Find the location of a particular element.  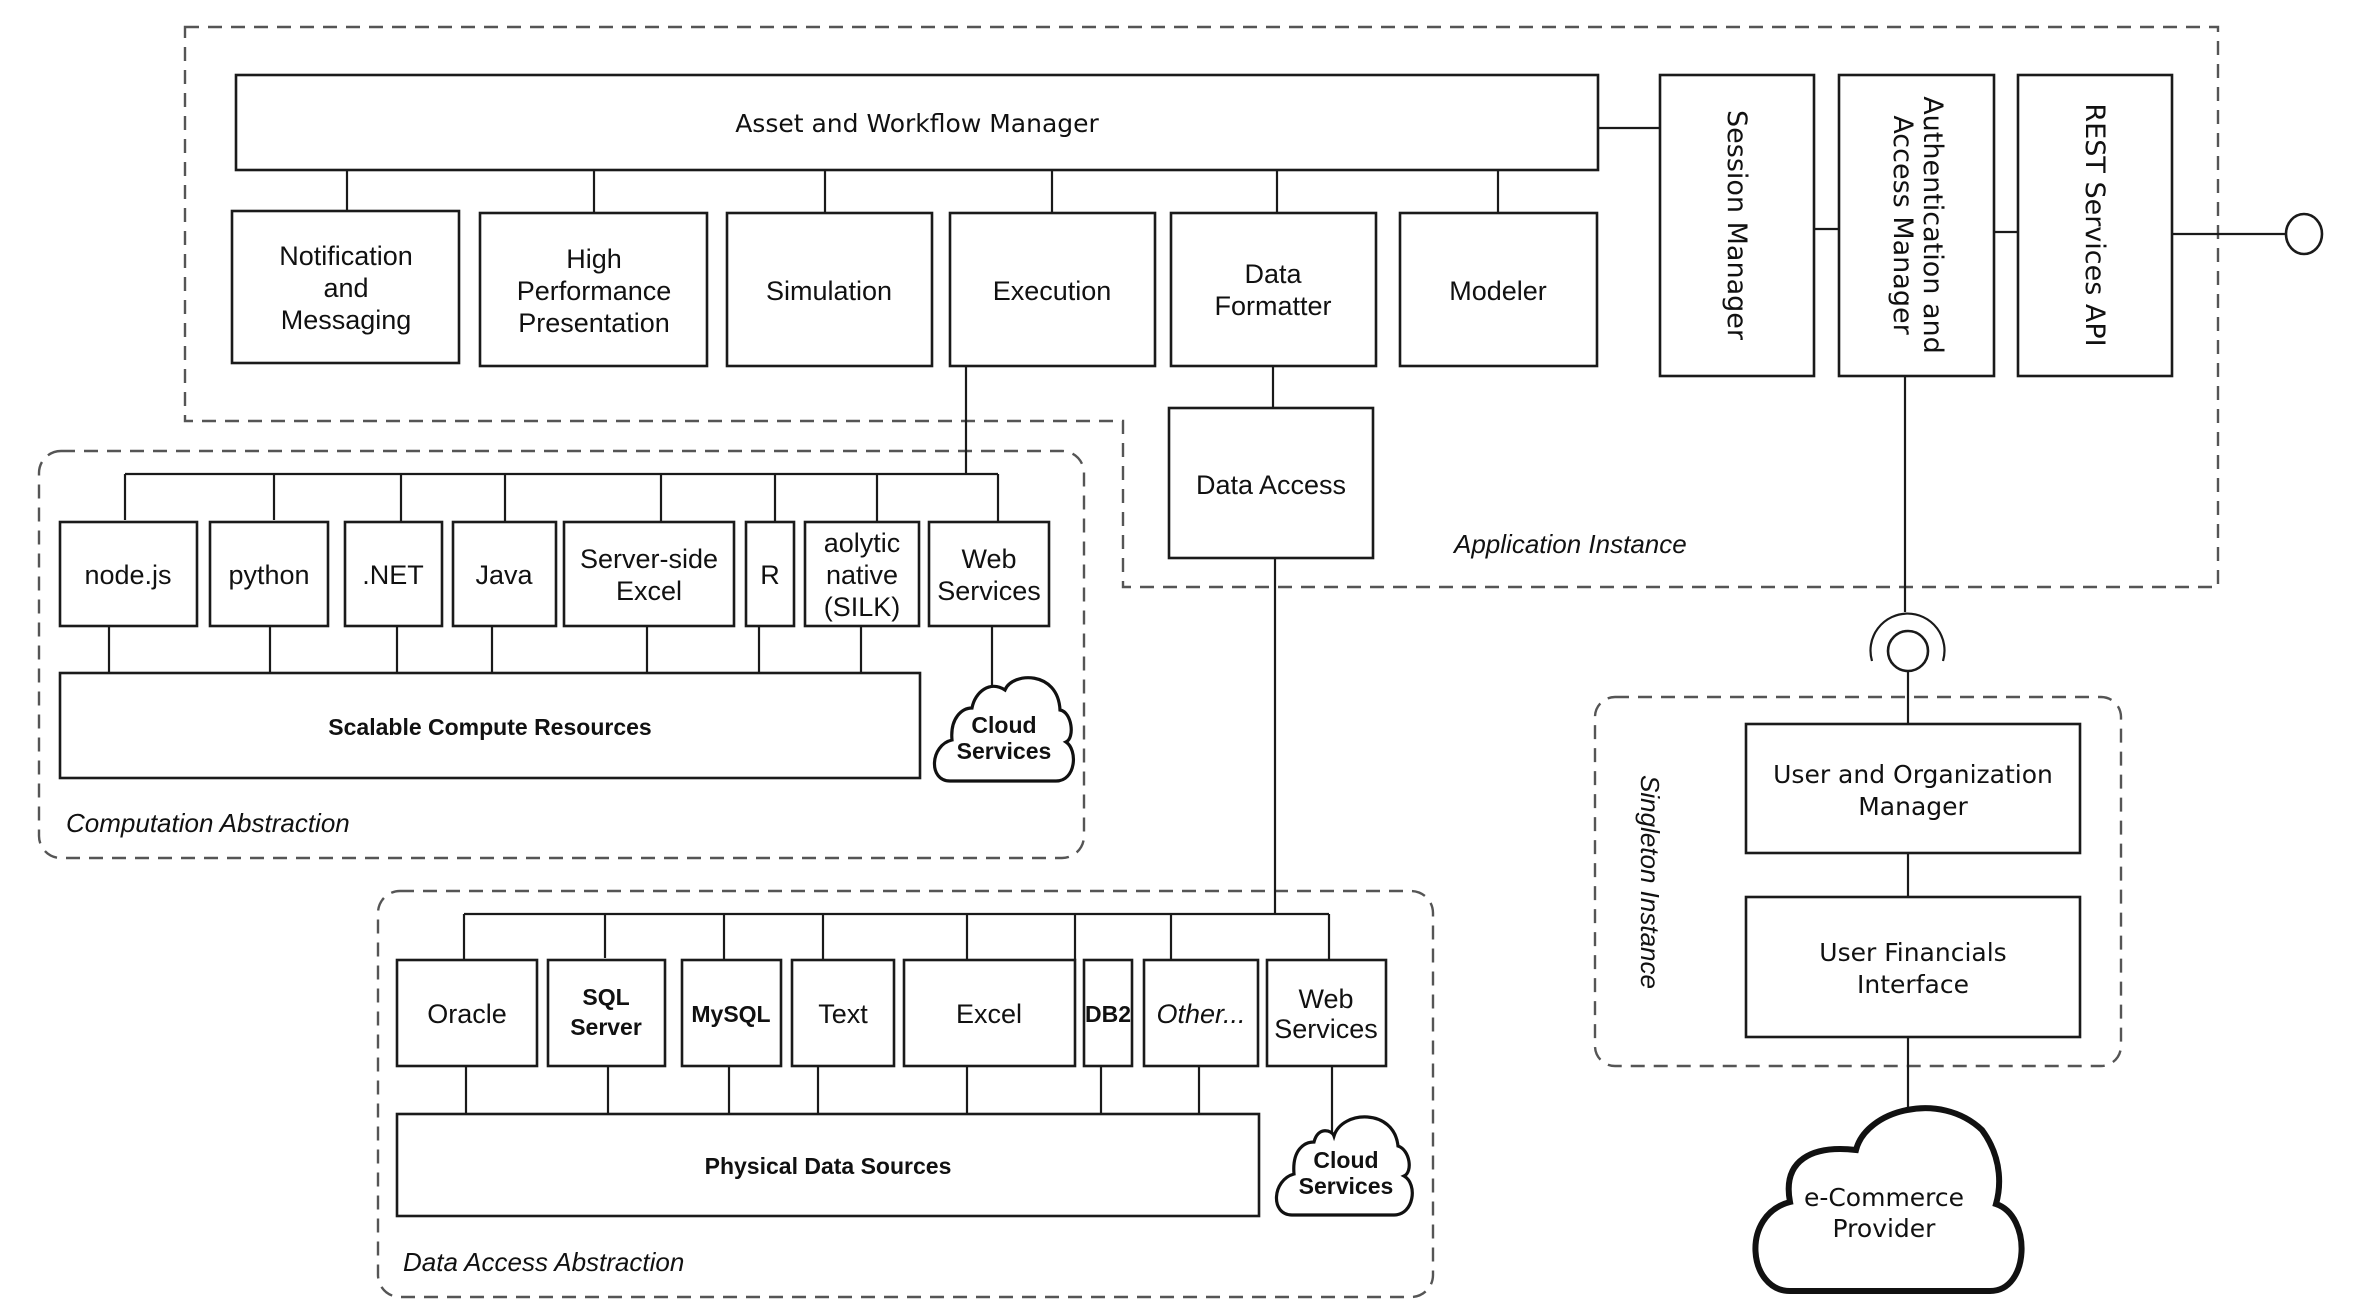

engine-web-services: Web Services is located at coordinates (989, 574).